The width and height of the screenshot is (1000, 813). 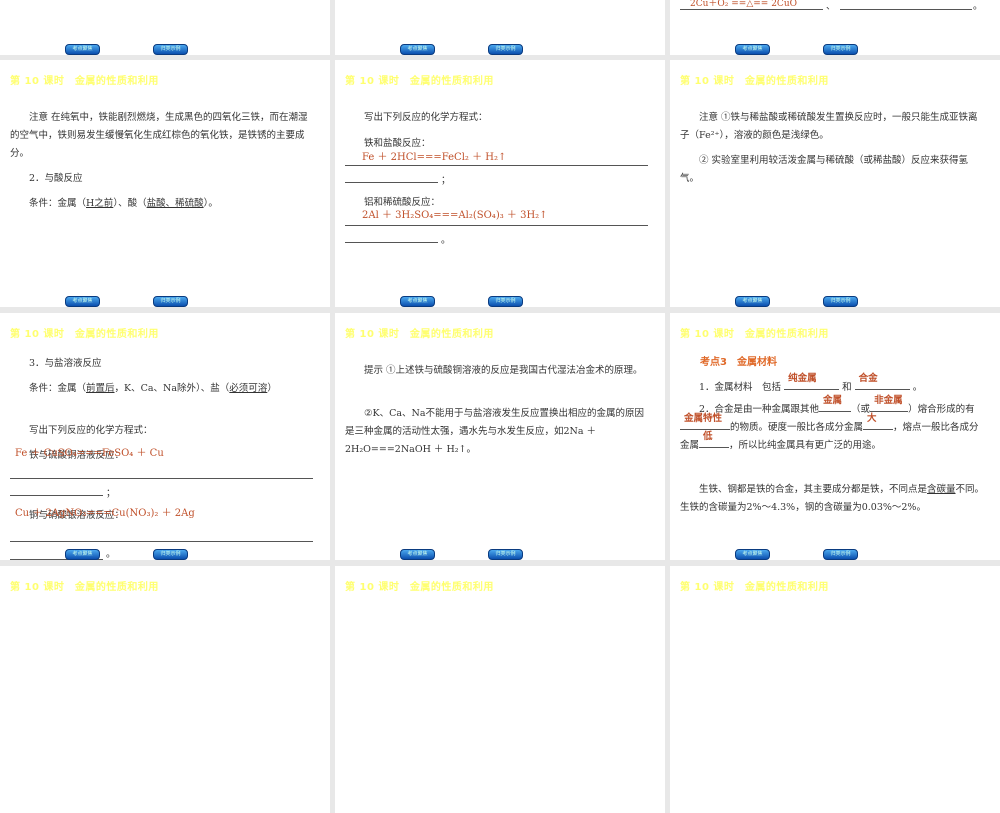 I want to click on answer-2cu-o2: 2Cu＋O₂ ==△== 2CuO, so click(x=743, y=4).